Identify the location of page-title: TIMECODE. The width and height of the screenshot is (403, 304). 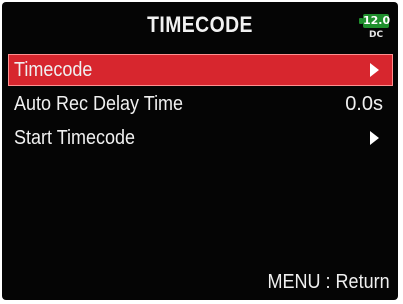
(200, 24).